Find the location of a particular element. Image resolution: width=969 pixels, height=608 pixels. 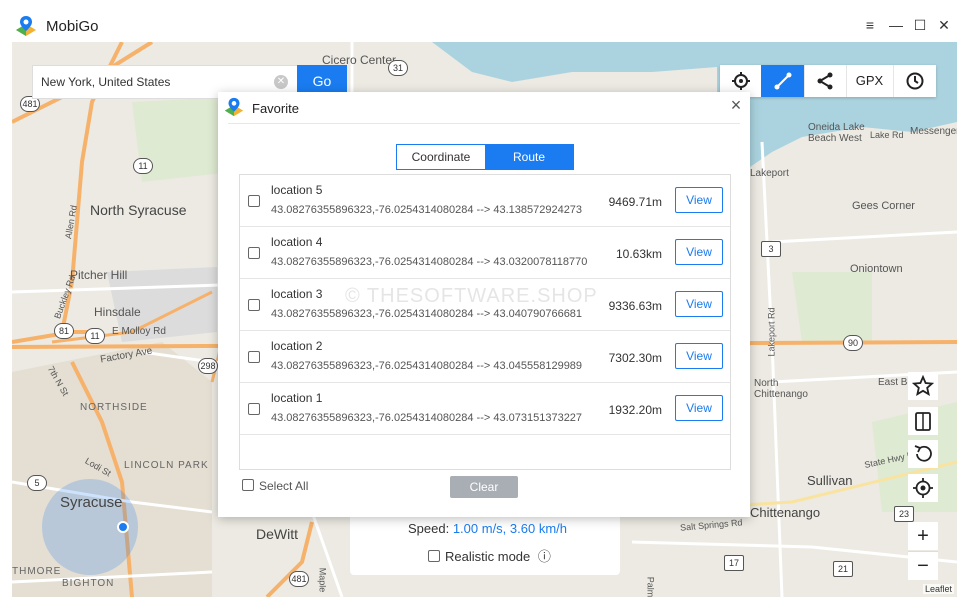

dialog-title: Favorite is located at coordinates (275, 108).